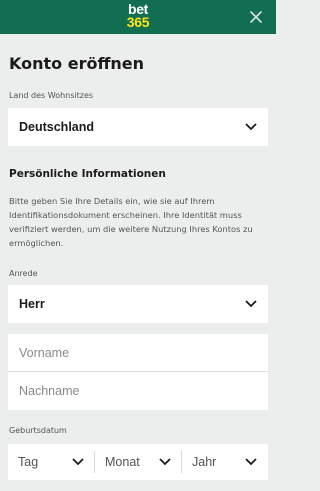 Image resolution: width=320 pixels, height=491 pixels. I want to click on dob-day-select: Tag, so click(51, 462).